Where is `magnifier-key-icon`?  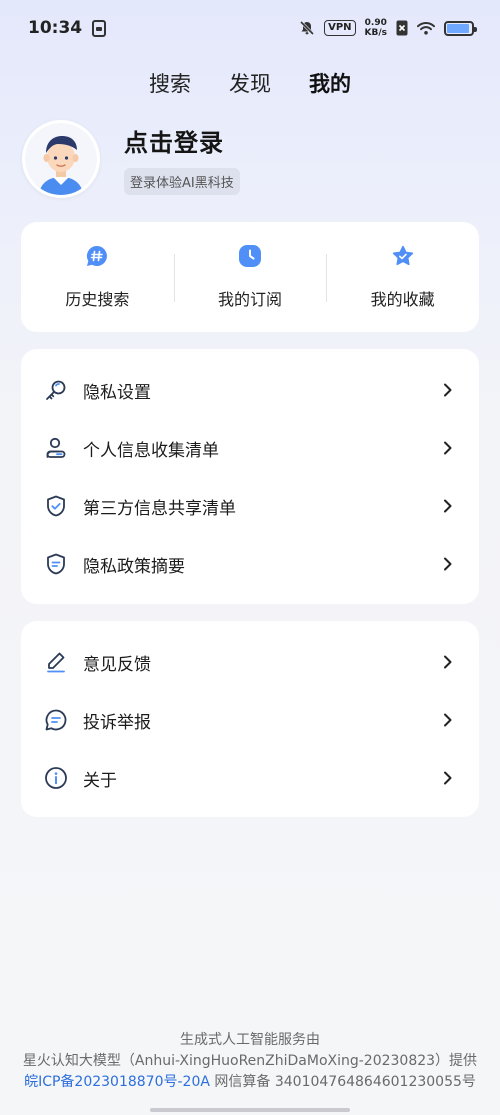
magnifier-key-icon is located at coordinates (56, 390).